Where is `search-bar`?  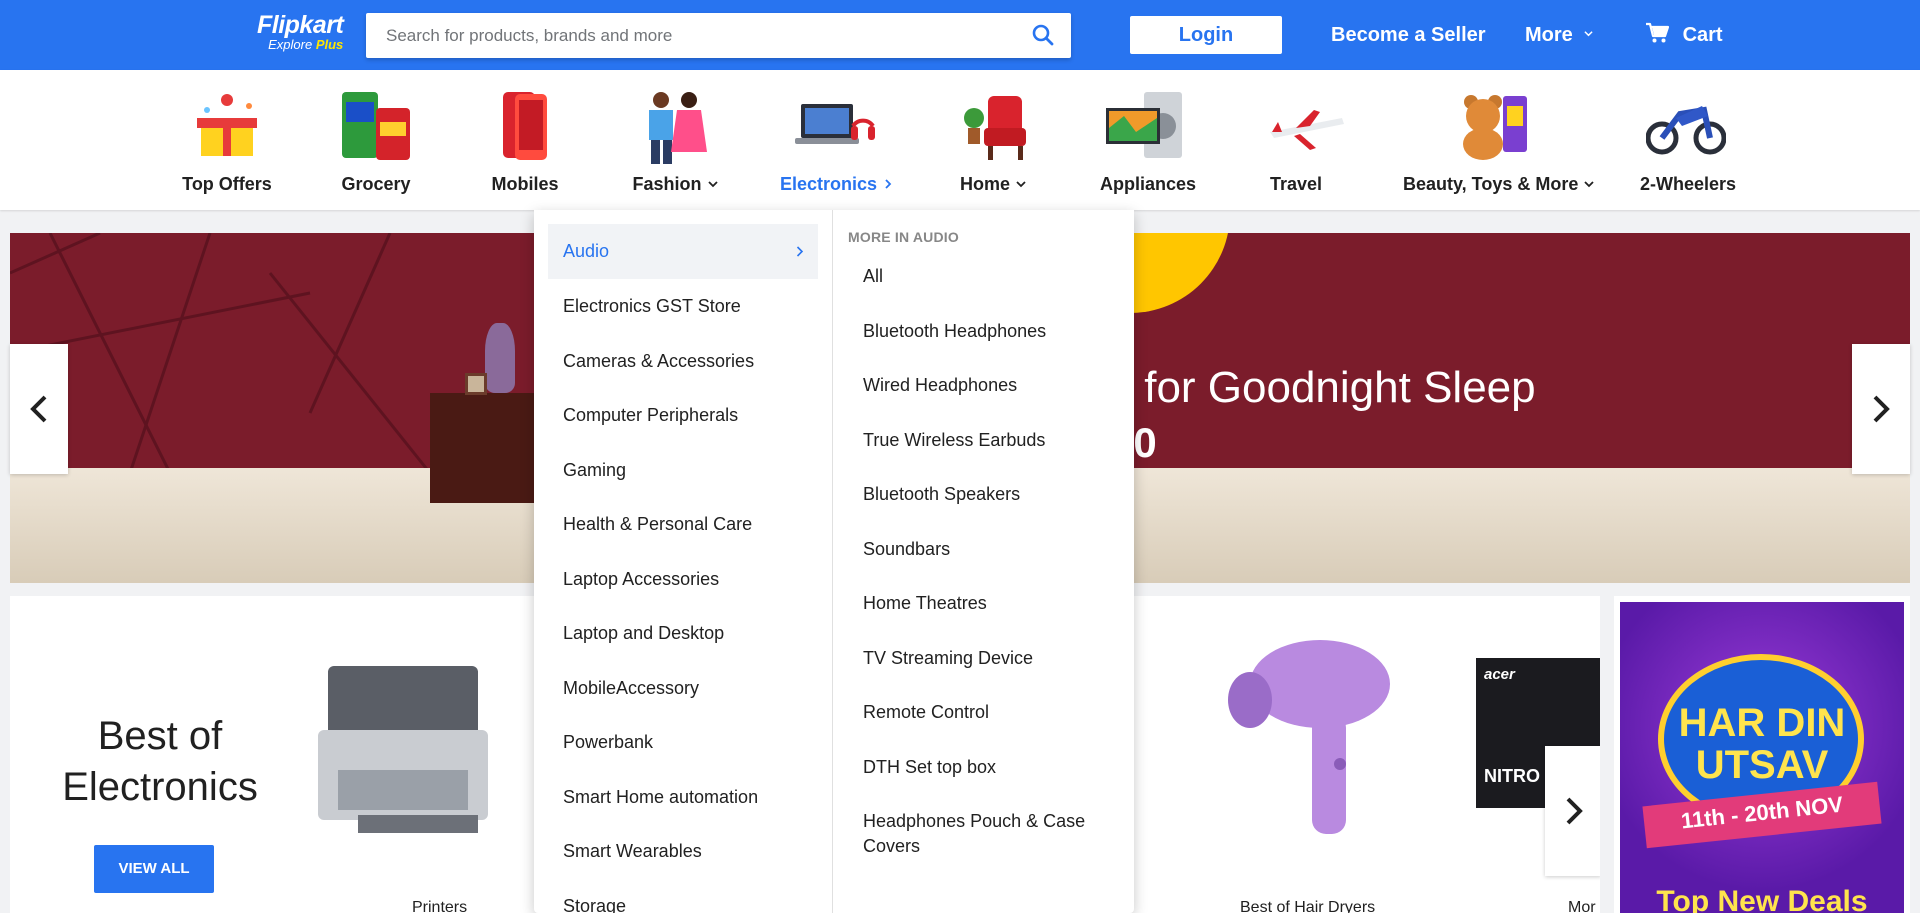
search-bar is located at coordinates (718, 35).